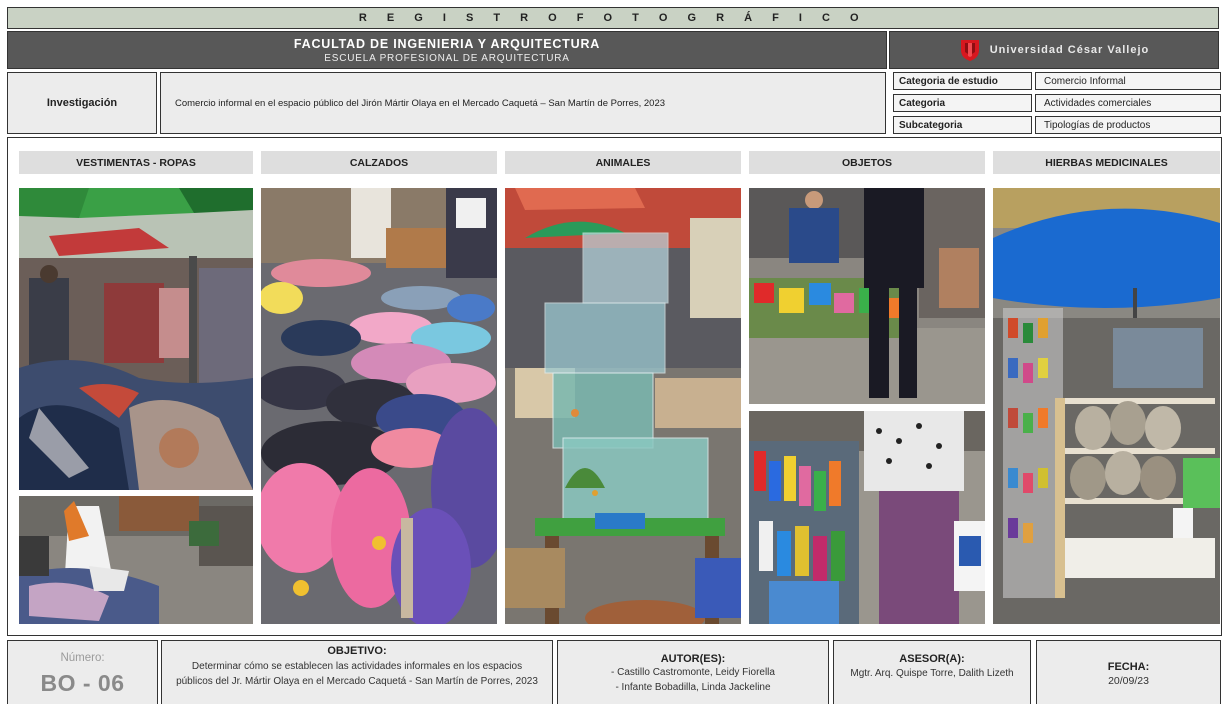 This screenshot has width=1226, height=704. I want to click on photo-medicinal-herbs, so click(1106, 406).